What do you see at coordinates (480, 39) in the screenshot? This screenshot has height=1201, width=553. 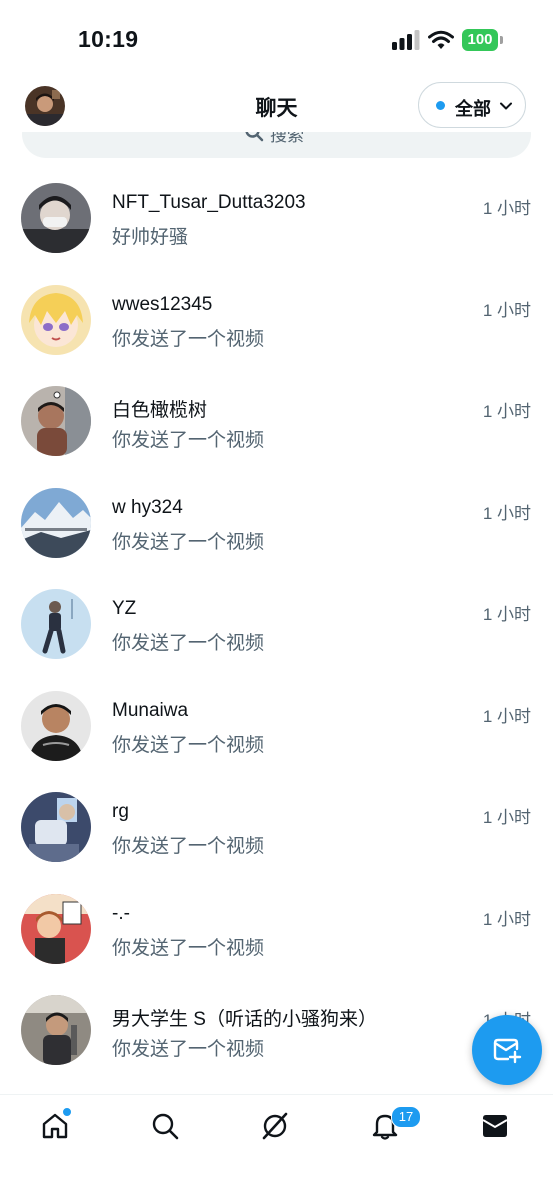 I see `battery-level: 100` at bounding box center [480, 39].